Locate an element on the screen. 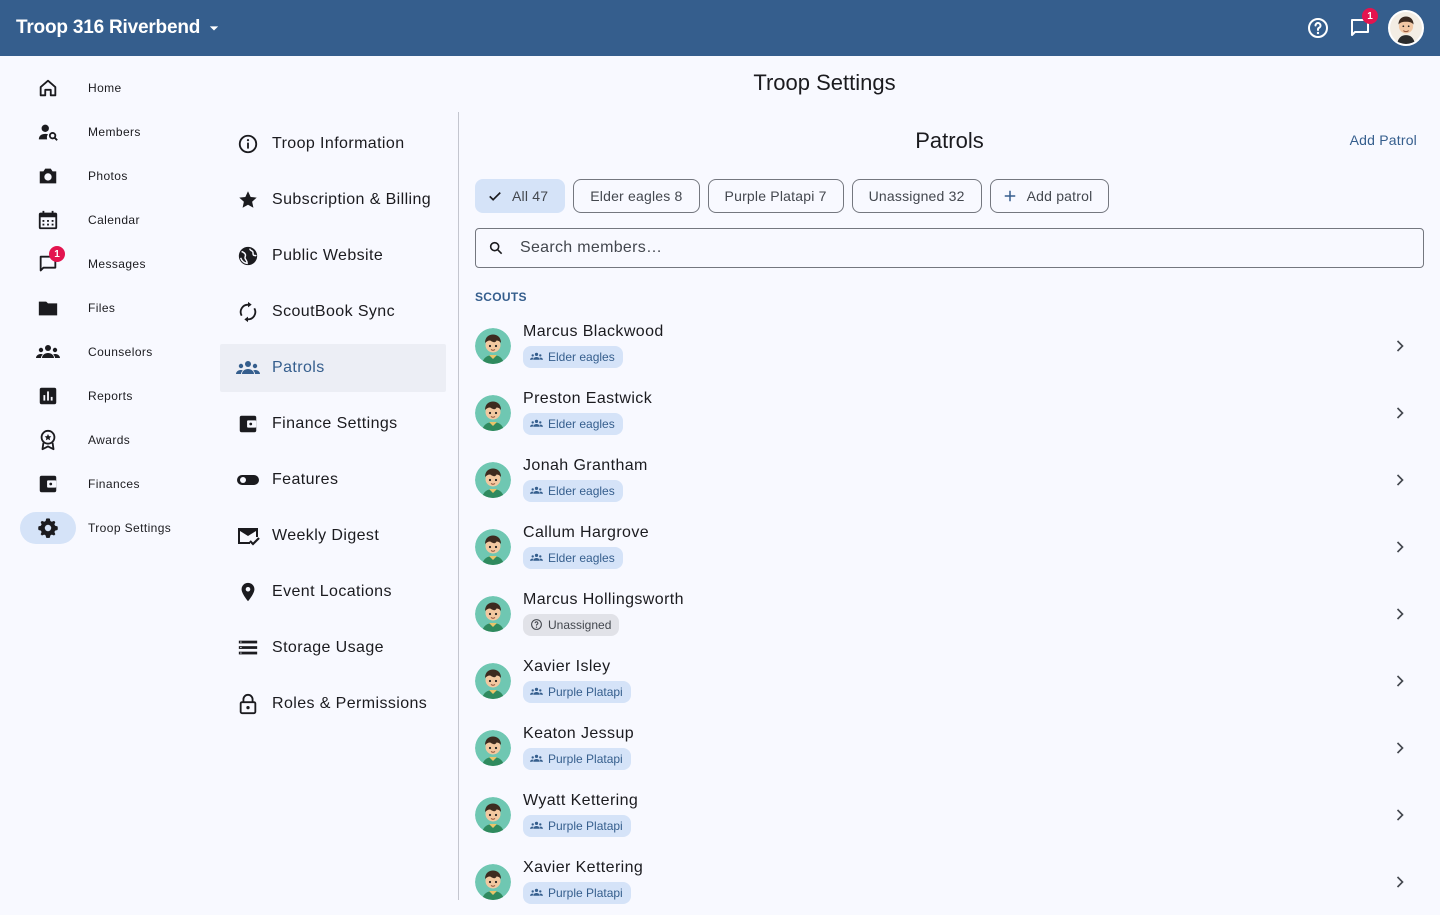 The image size is (1440, 915). troop-switcher: Troop 316 Riverbend is located at coordinates (120, 28).